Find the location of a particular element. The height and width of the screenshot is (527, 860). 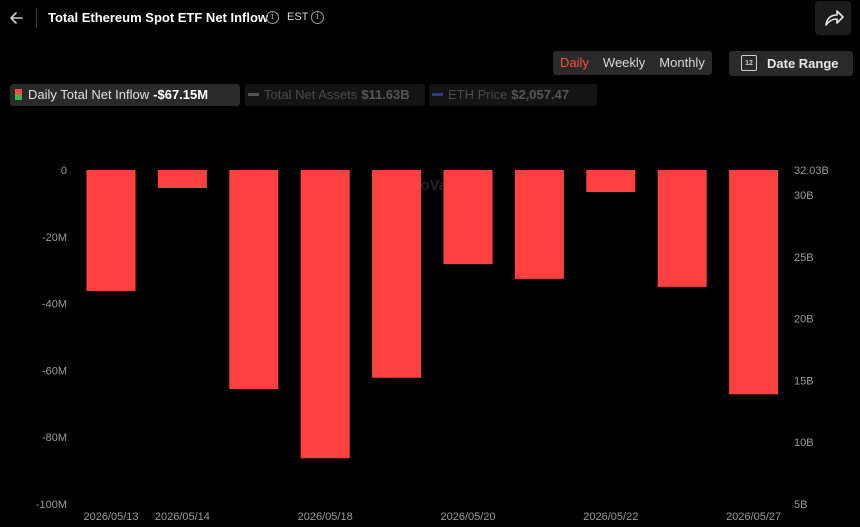

period-selector: Daily Weekly Monthly is located at coordinates (632, 63).